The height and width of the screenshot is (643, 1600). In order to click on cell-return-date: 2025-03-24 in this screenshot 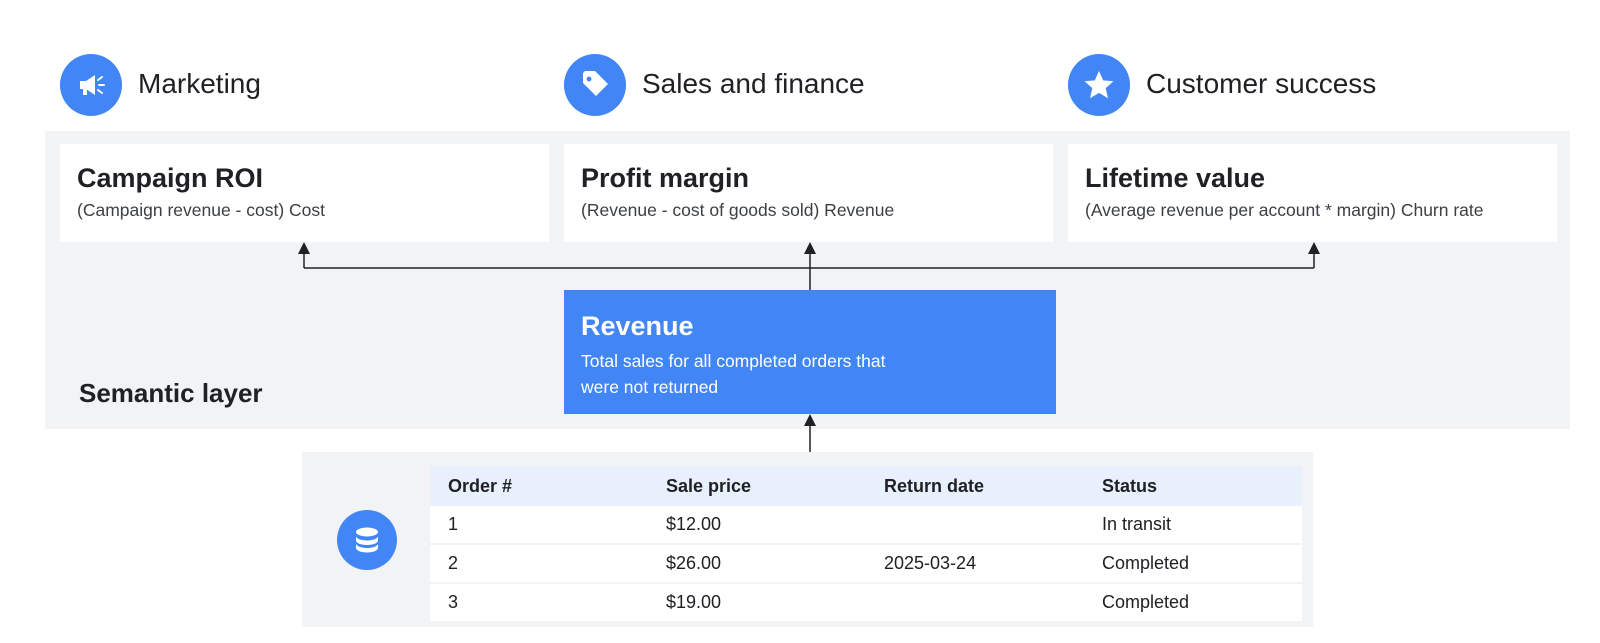, I will do `click(975, 563)`.